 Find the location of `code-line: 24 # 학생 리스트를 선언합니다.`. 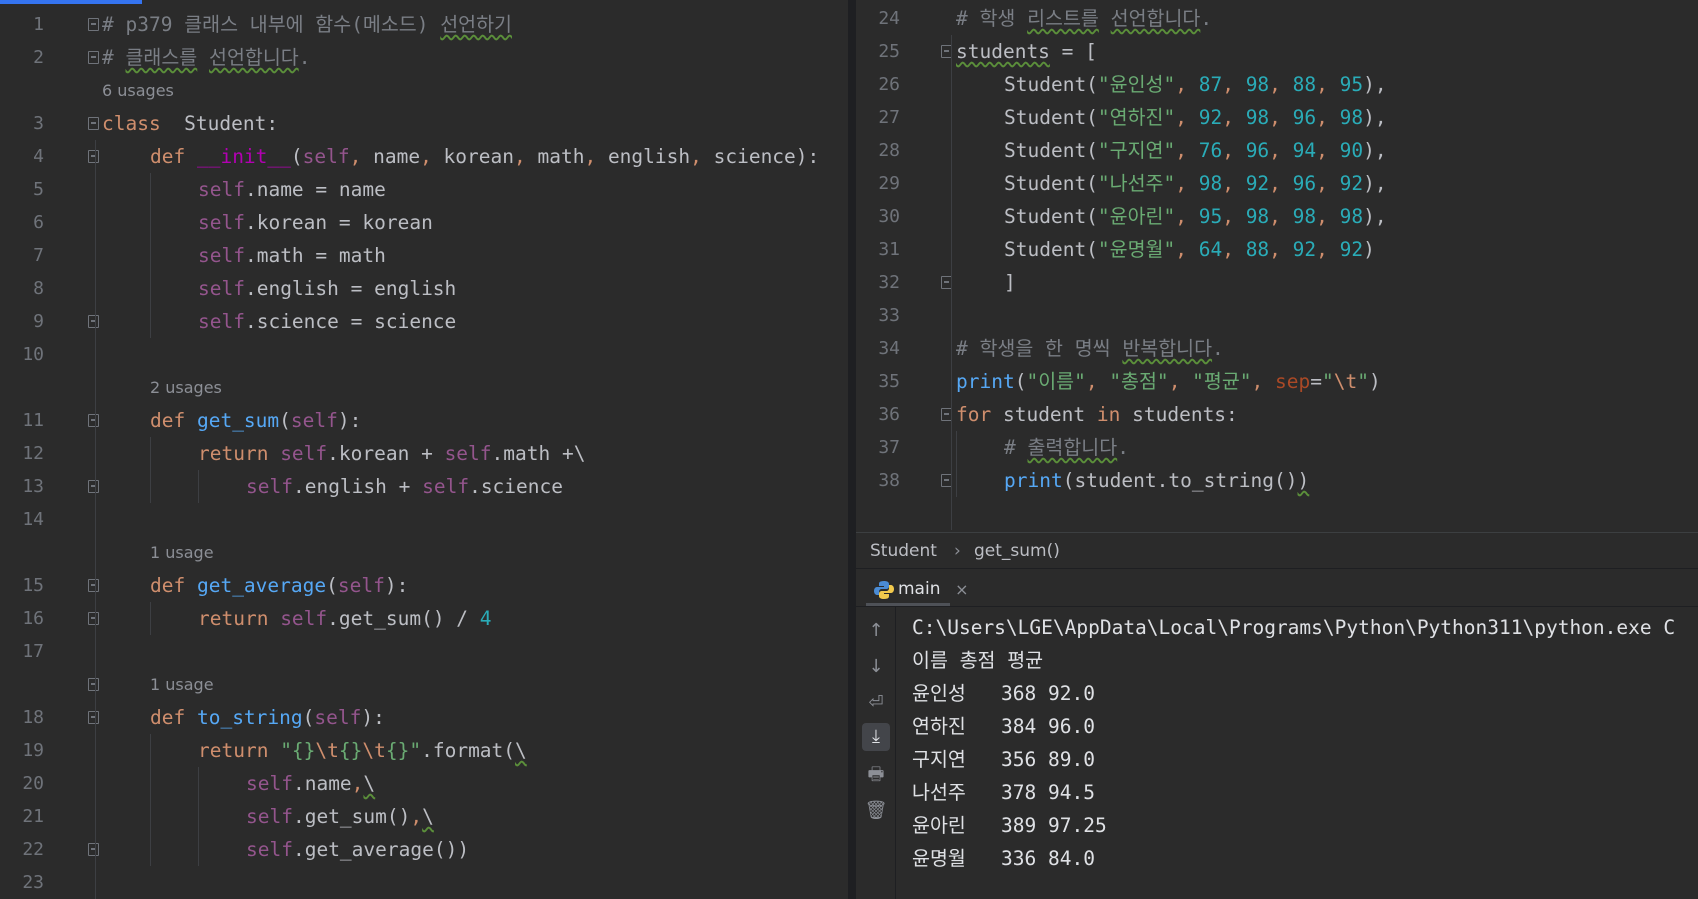

code-line: 24 # 학생 리스트를 선언합니다. is located at coordinates (1277, 18).